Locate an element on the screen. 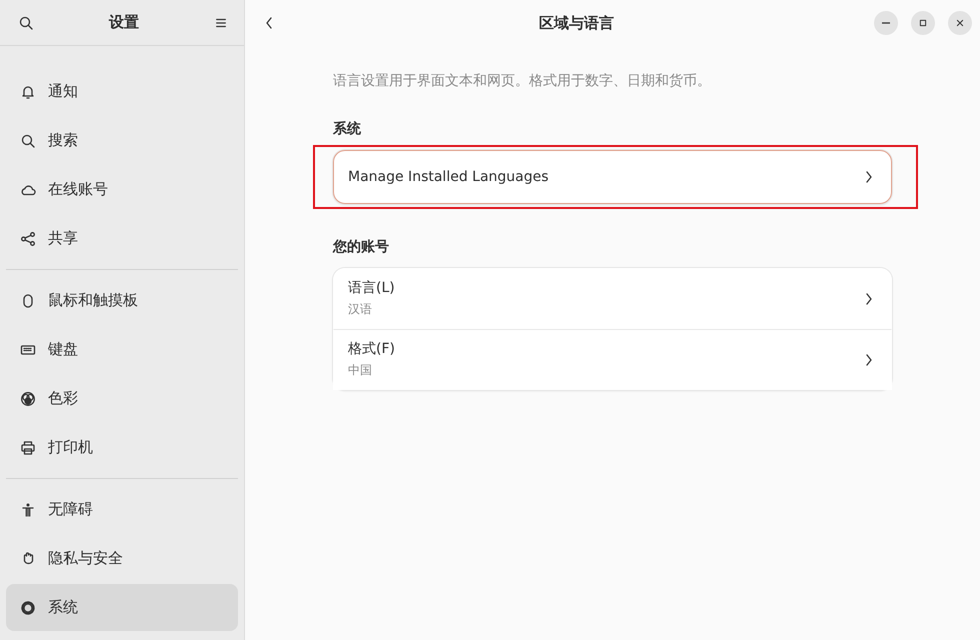 The image size is (980, 640). sidebar-item: 色彩 is located at coordinates (122, 398).